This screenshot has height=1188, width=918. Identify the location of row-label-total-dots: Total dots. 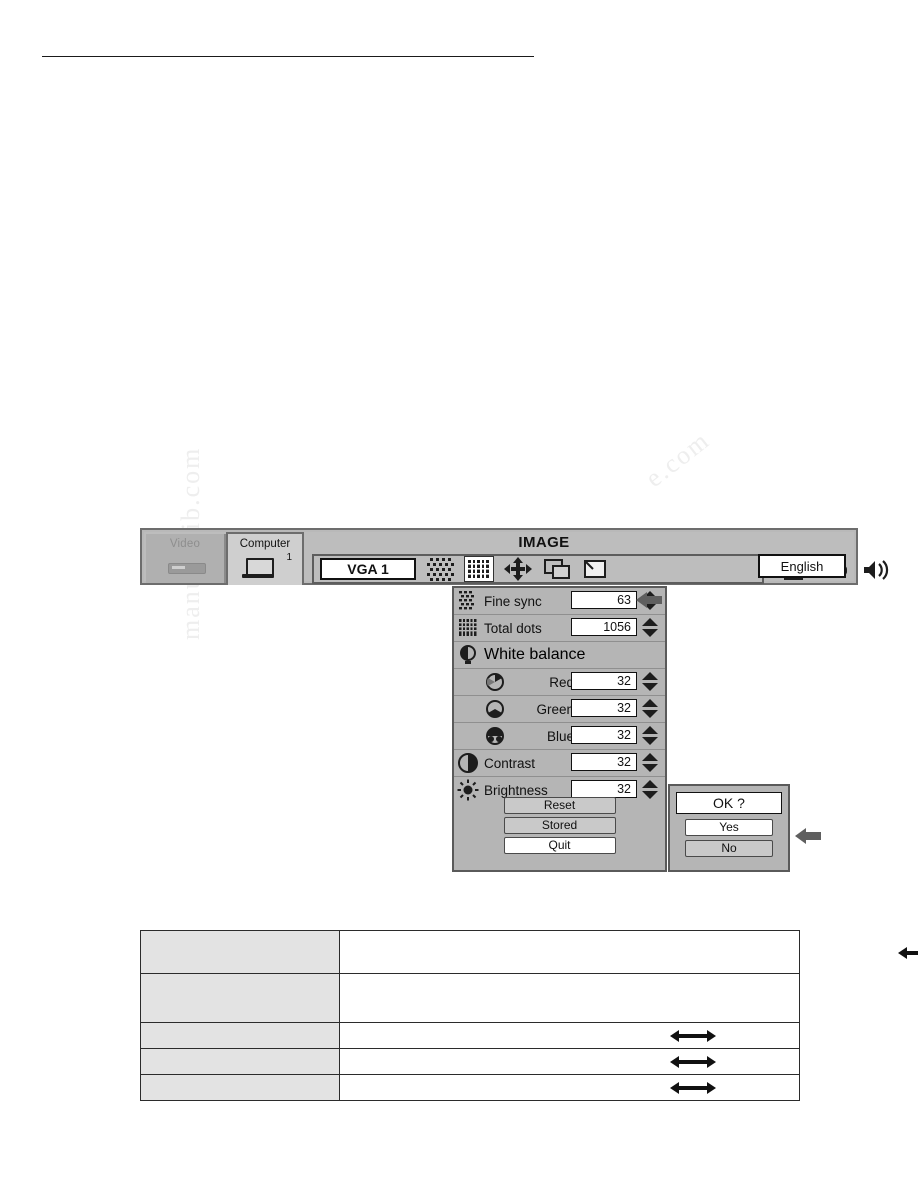
(513, 628).